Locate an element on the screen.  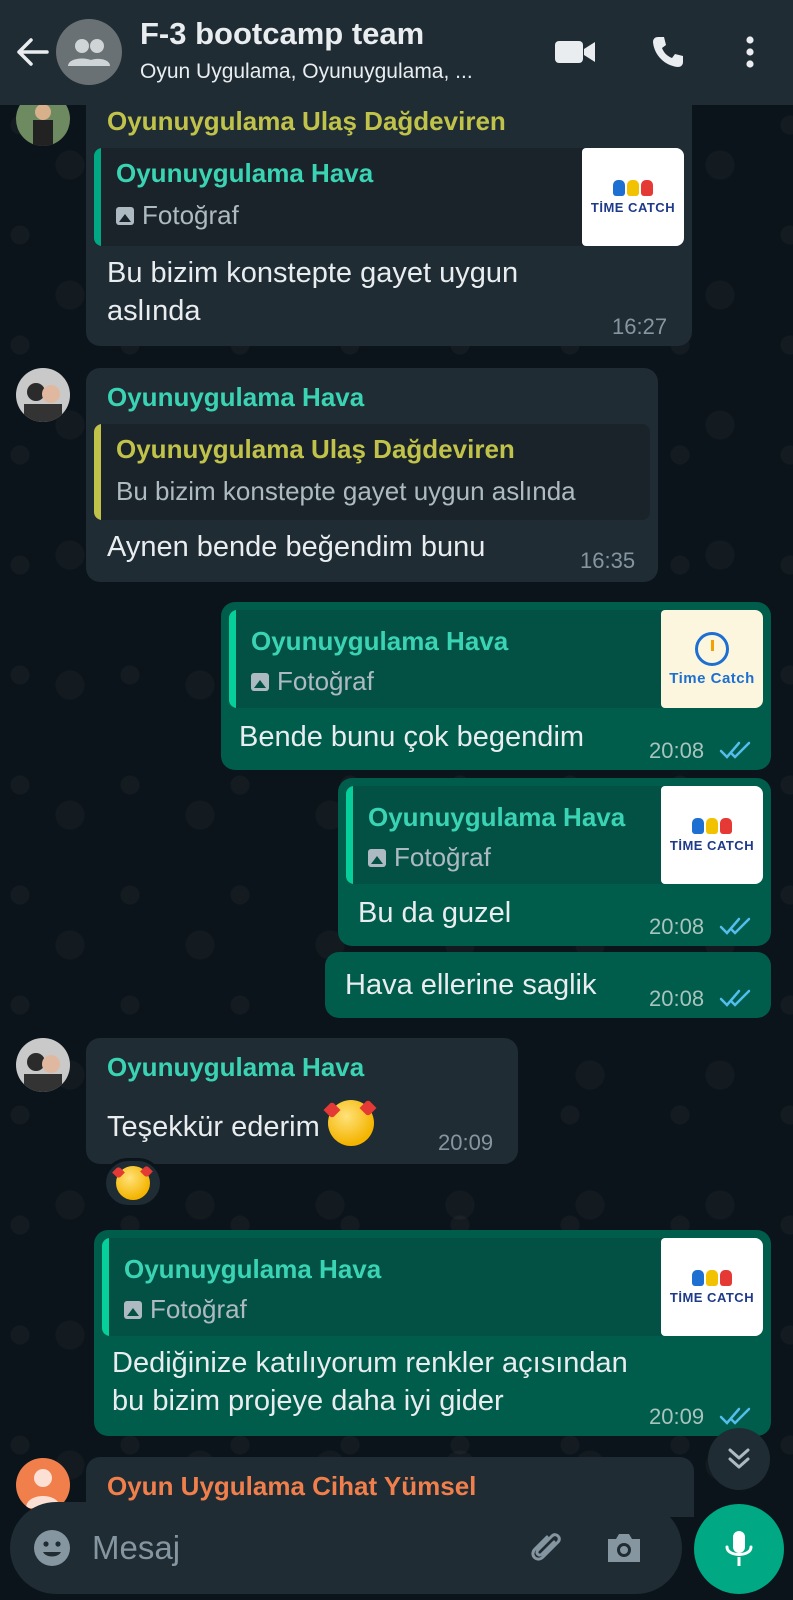
group-avatar-icon is located at coordinates (89, 52).